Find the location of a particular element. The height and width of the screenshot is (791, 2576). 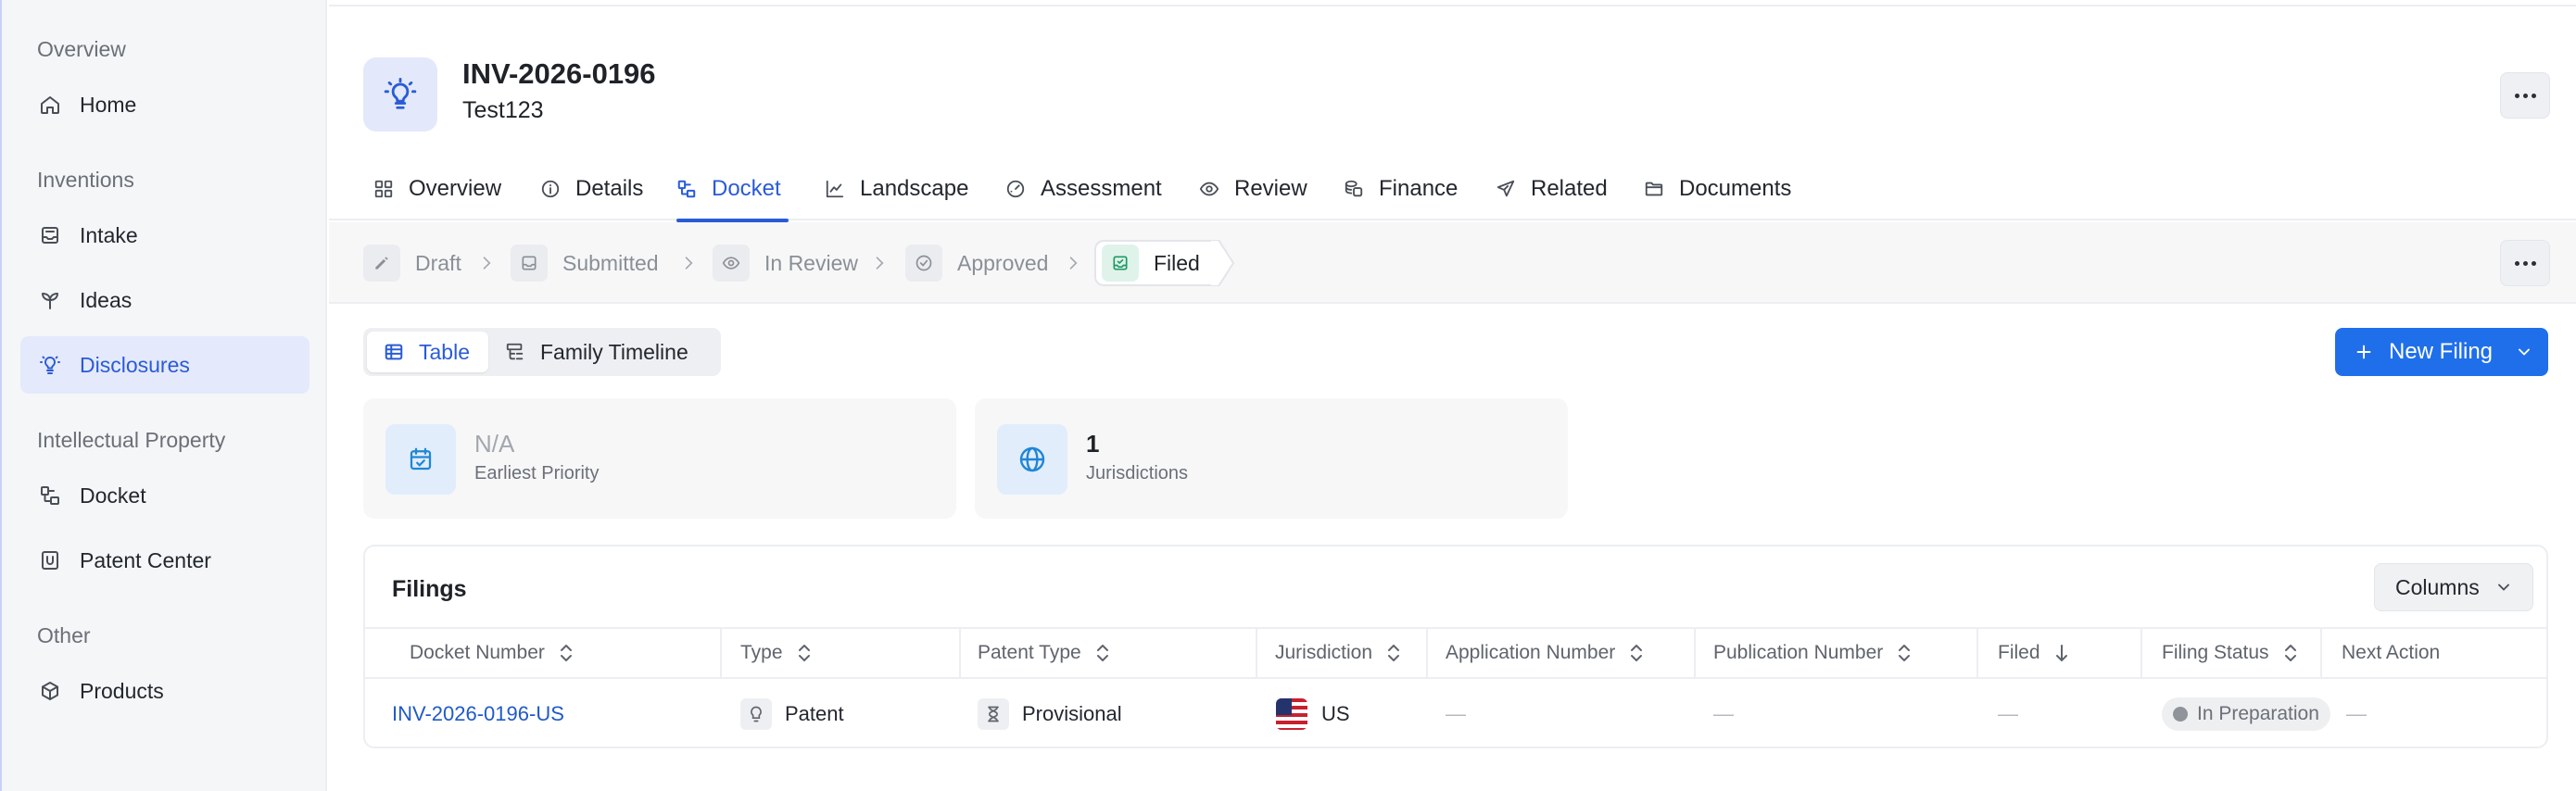

view-table-button: Table is located at coordinates (427, 352).